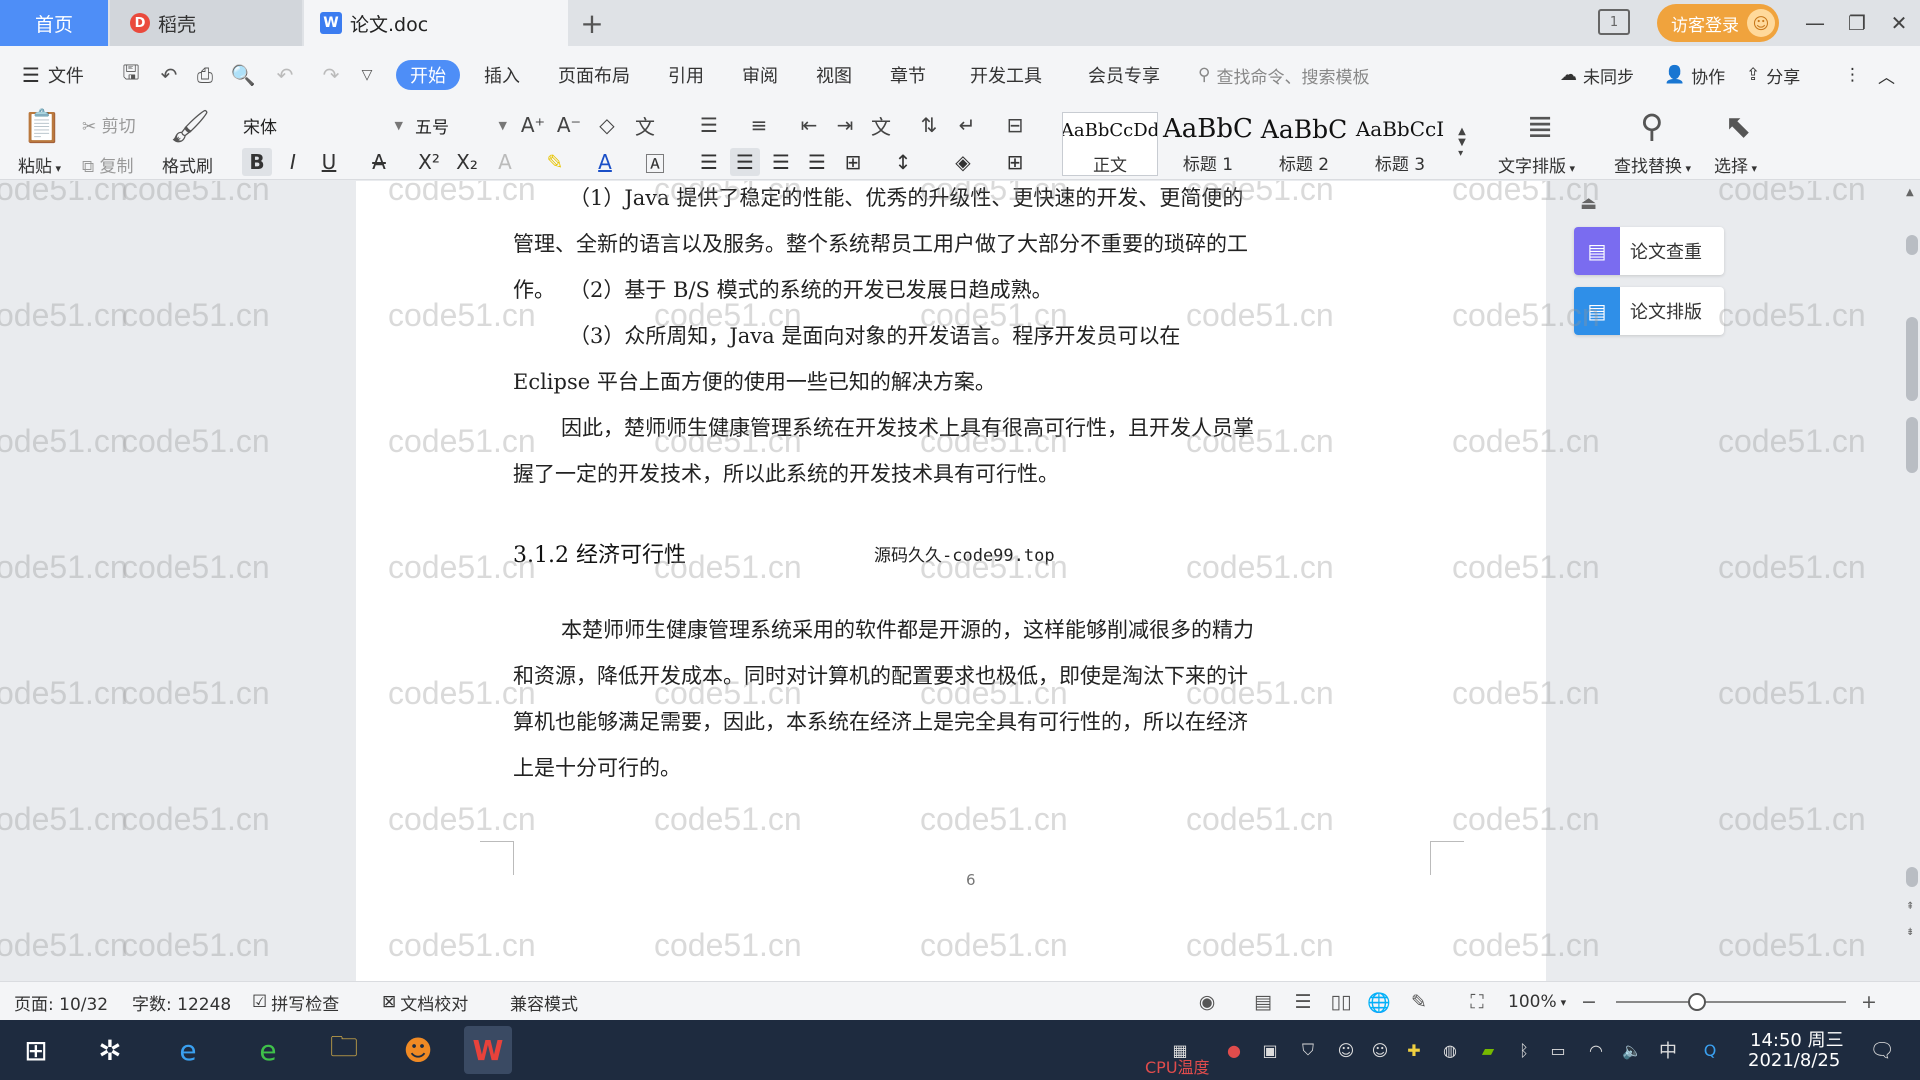  I want to click on tray-app-icon: ▣, so click(1270, 1050).